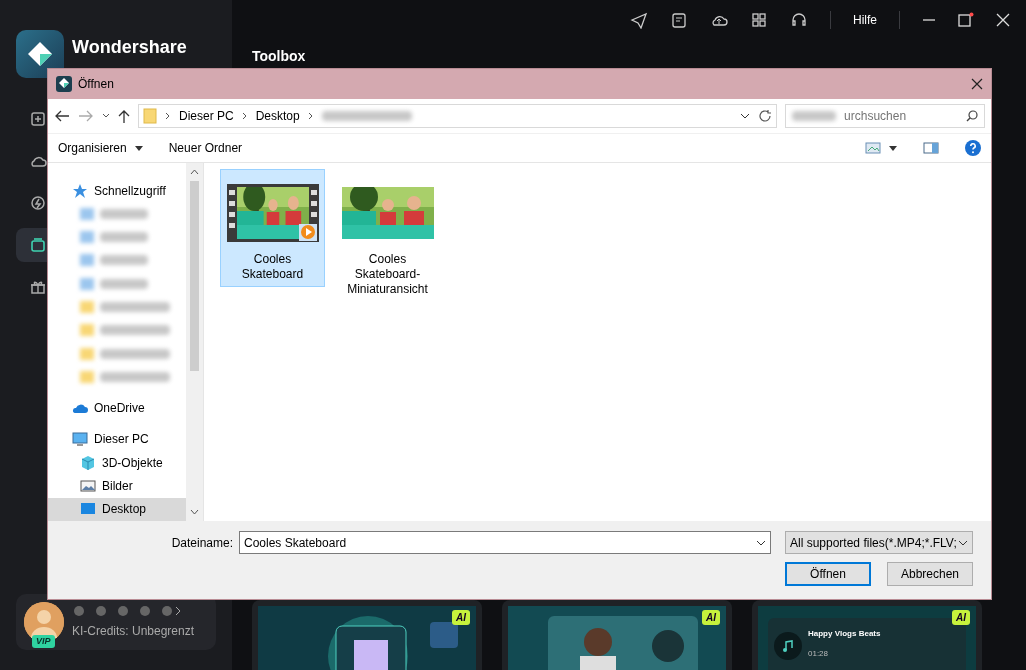 The image size is (1026, 670). What do you see at coordinates (117, 191) in the screenshot?
I see `nav-item: Schnellzugriff` at bounding box center [117, 191].